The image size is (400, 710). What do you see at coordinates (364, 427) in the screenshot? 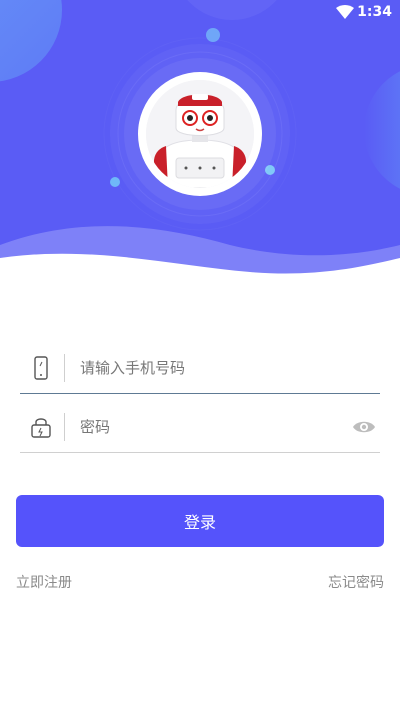
I see `eye-icon` at bounding box center [364, 427].